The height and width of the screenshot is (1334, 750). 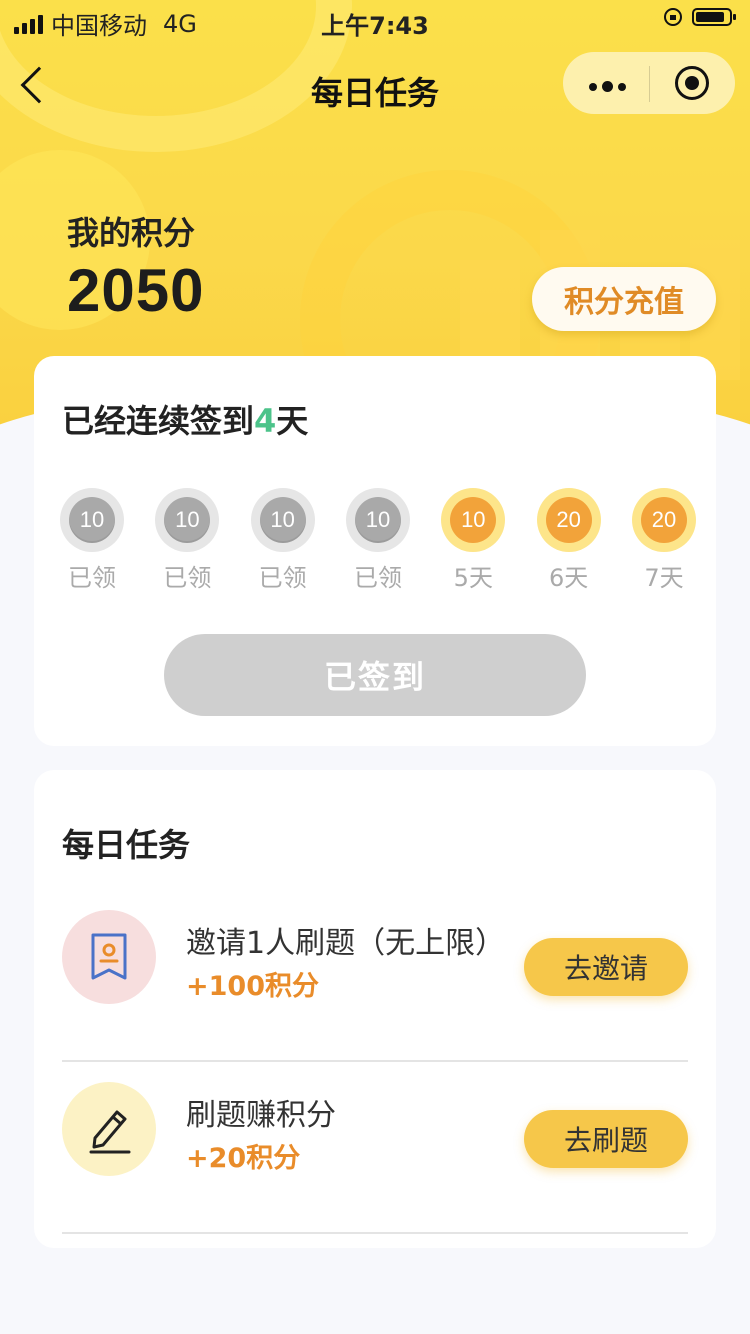 What do you see at coordinates (185, 421) in the screenshot?
I see `streak-text: 已经连续签到4天` at bounding box center [185, 421].